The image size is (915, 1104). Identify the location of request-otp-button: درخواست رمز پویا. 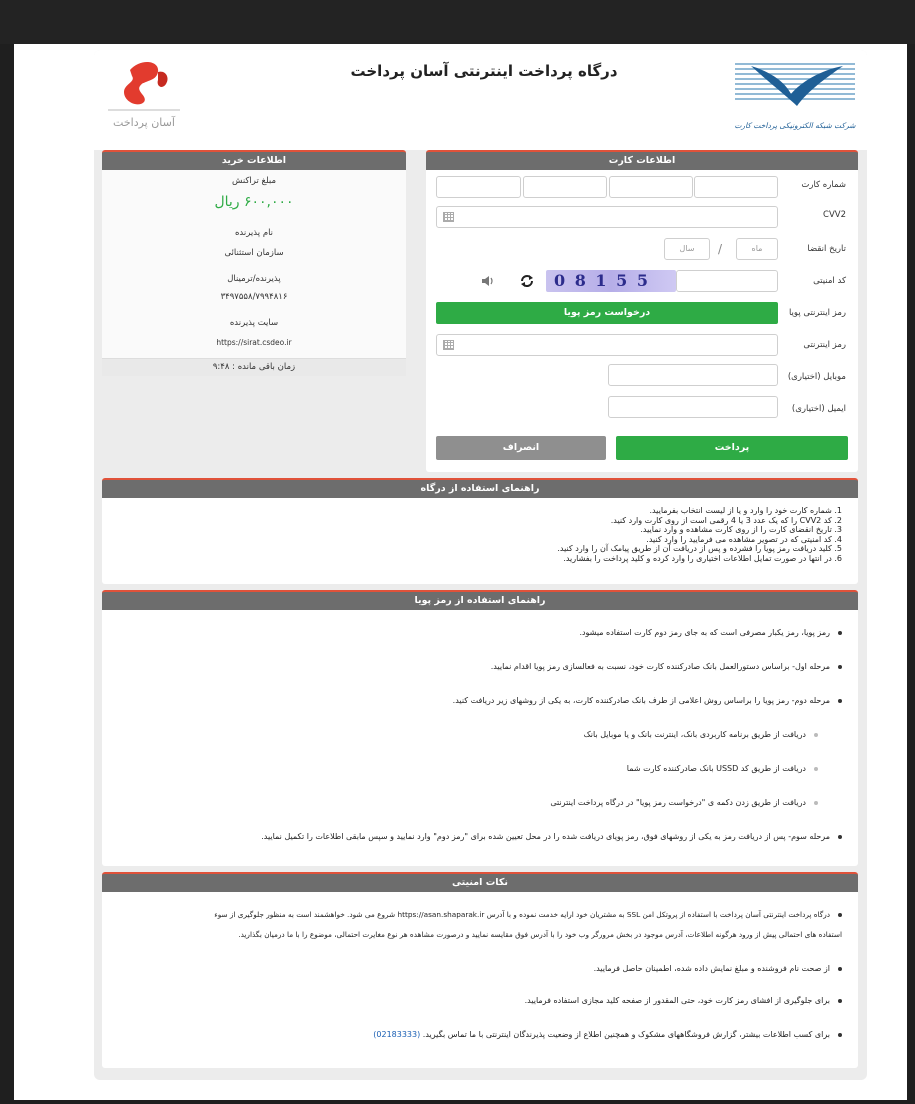
(607, 313).